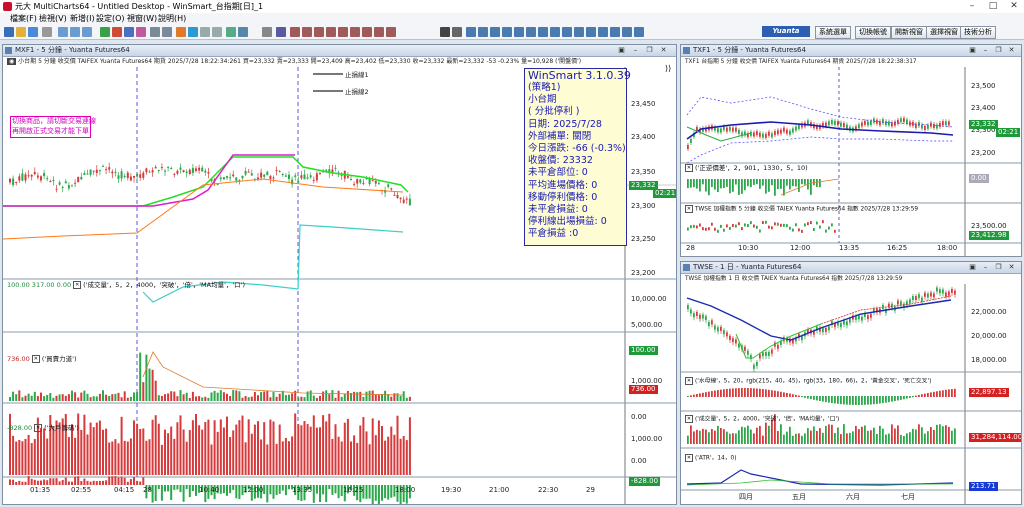 This screenshot has width=1024, height=507. What do you see at coordinates (47, 32) in the screenshot?
I see `print-icon` at bounding box center [47, 32].